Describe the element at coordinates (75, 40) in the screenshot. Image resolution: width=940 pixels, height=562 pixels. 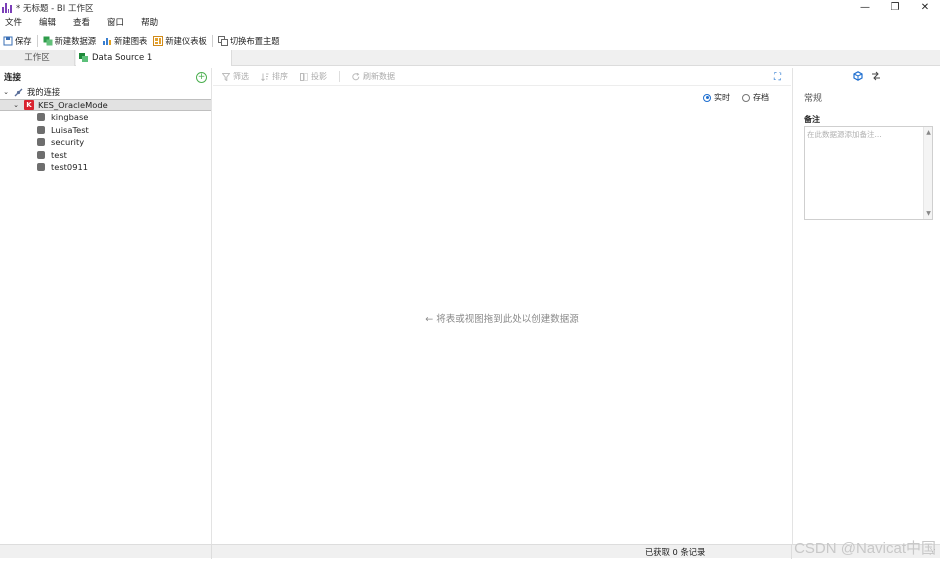
I see `new-datasource-label: 新建数据源` at that location.